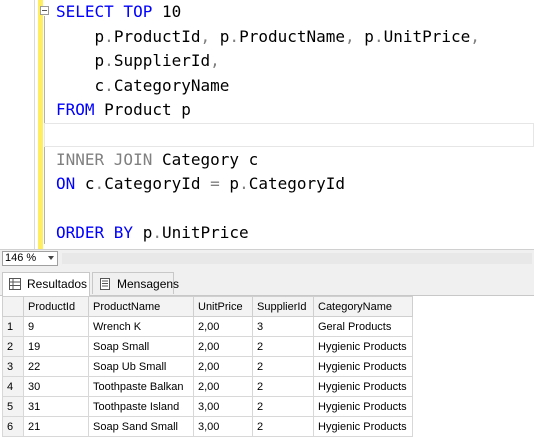 Image resolution: width=534 pixels, height=437 pixels. I want to click on code-line: ON c.CategoryId = p.CategoryId, so click(200, 184).